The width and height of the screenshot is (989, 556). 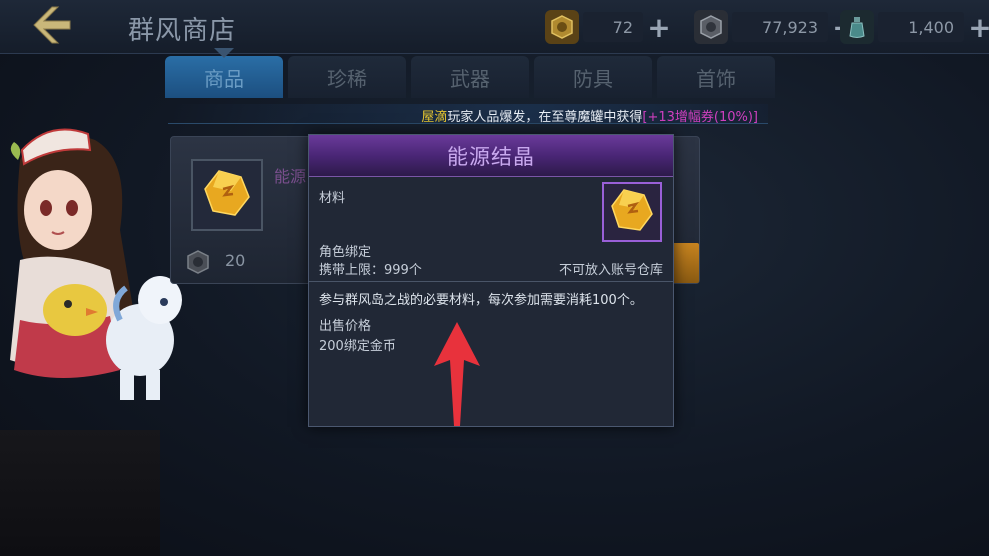 I want to click on announcement-banner: 屋滴玩家人品爆发，在至尊魔罐中获得[+13增幅券(10%)], so click(x=468, y=114).